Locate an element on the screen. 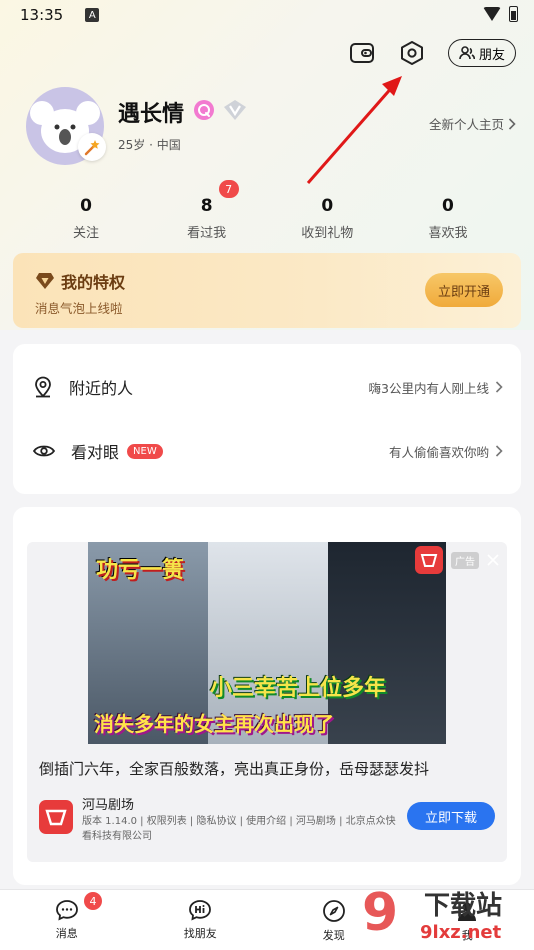  menu-label: 附近的人 is located at coordinates (101, 388).